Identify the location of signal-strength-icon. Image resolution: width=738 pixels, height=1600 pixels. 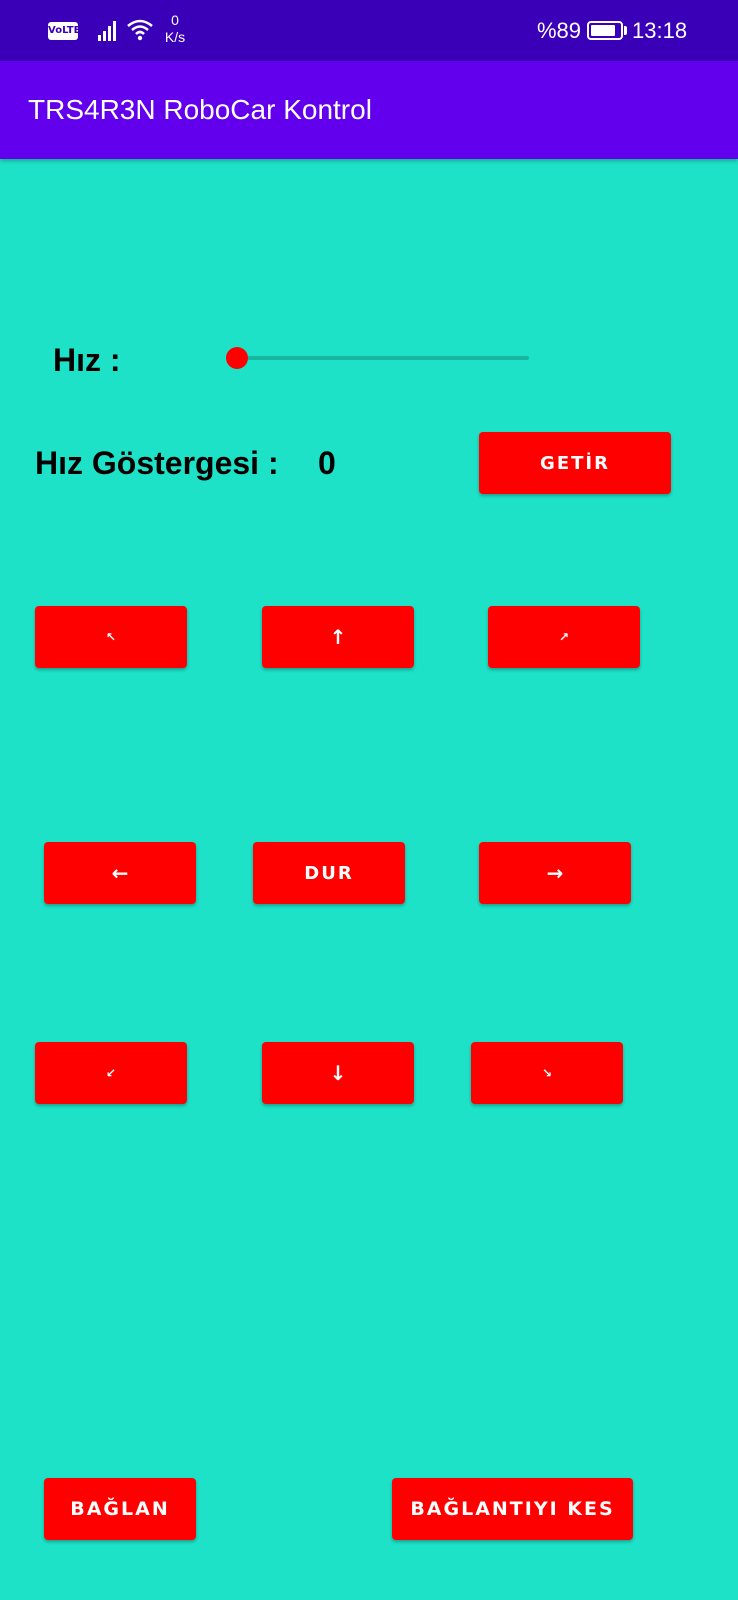
(107, 31).